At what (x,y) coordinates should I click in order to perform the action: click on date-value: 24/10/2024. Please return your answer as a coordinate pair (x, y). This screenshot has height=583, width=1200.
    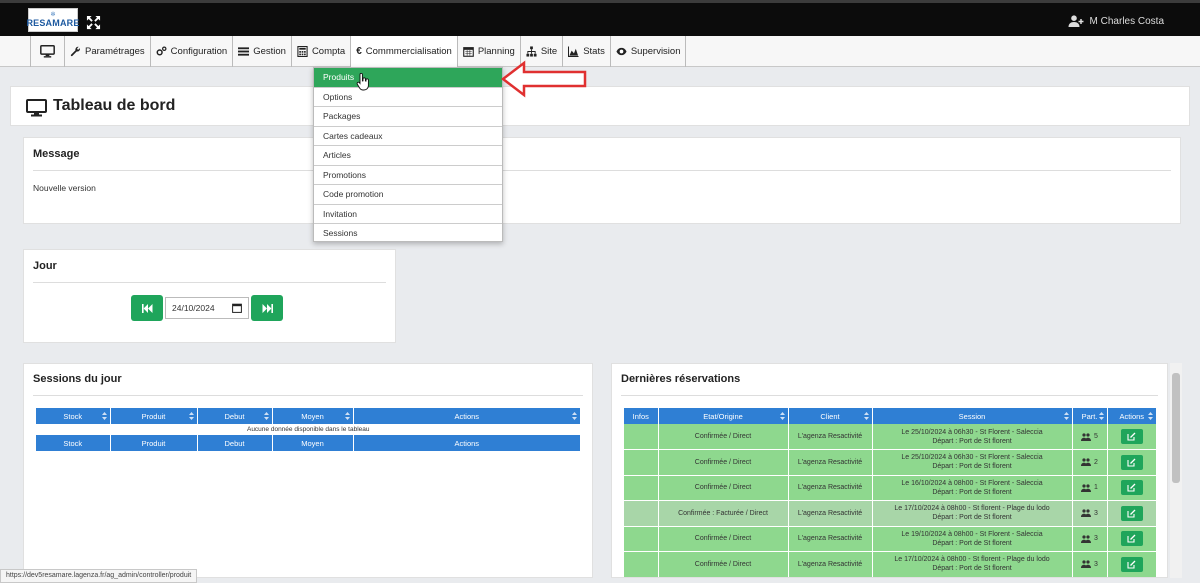
    Looking at the image, I should click on (193, 308).